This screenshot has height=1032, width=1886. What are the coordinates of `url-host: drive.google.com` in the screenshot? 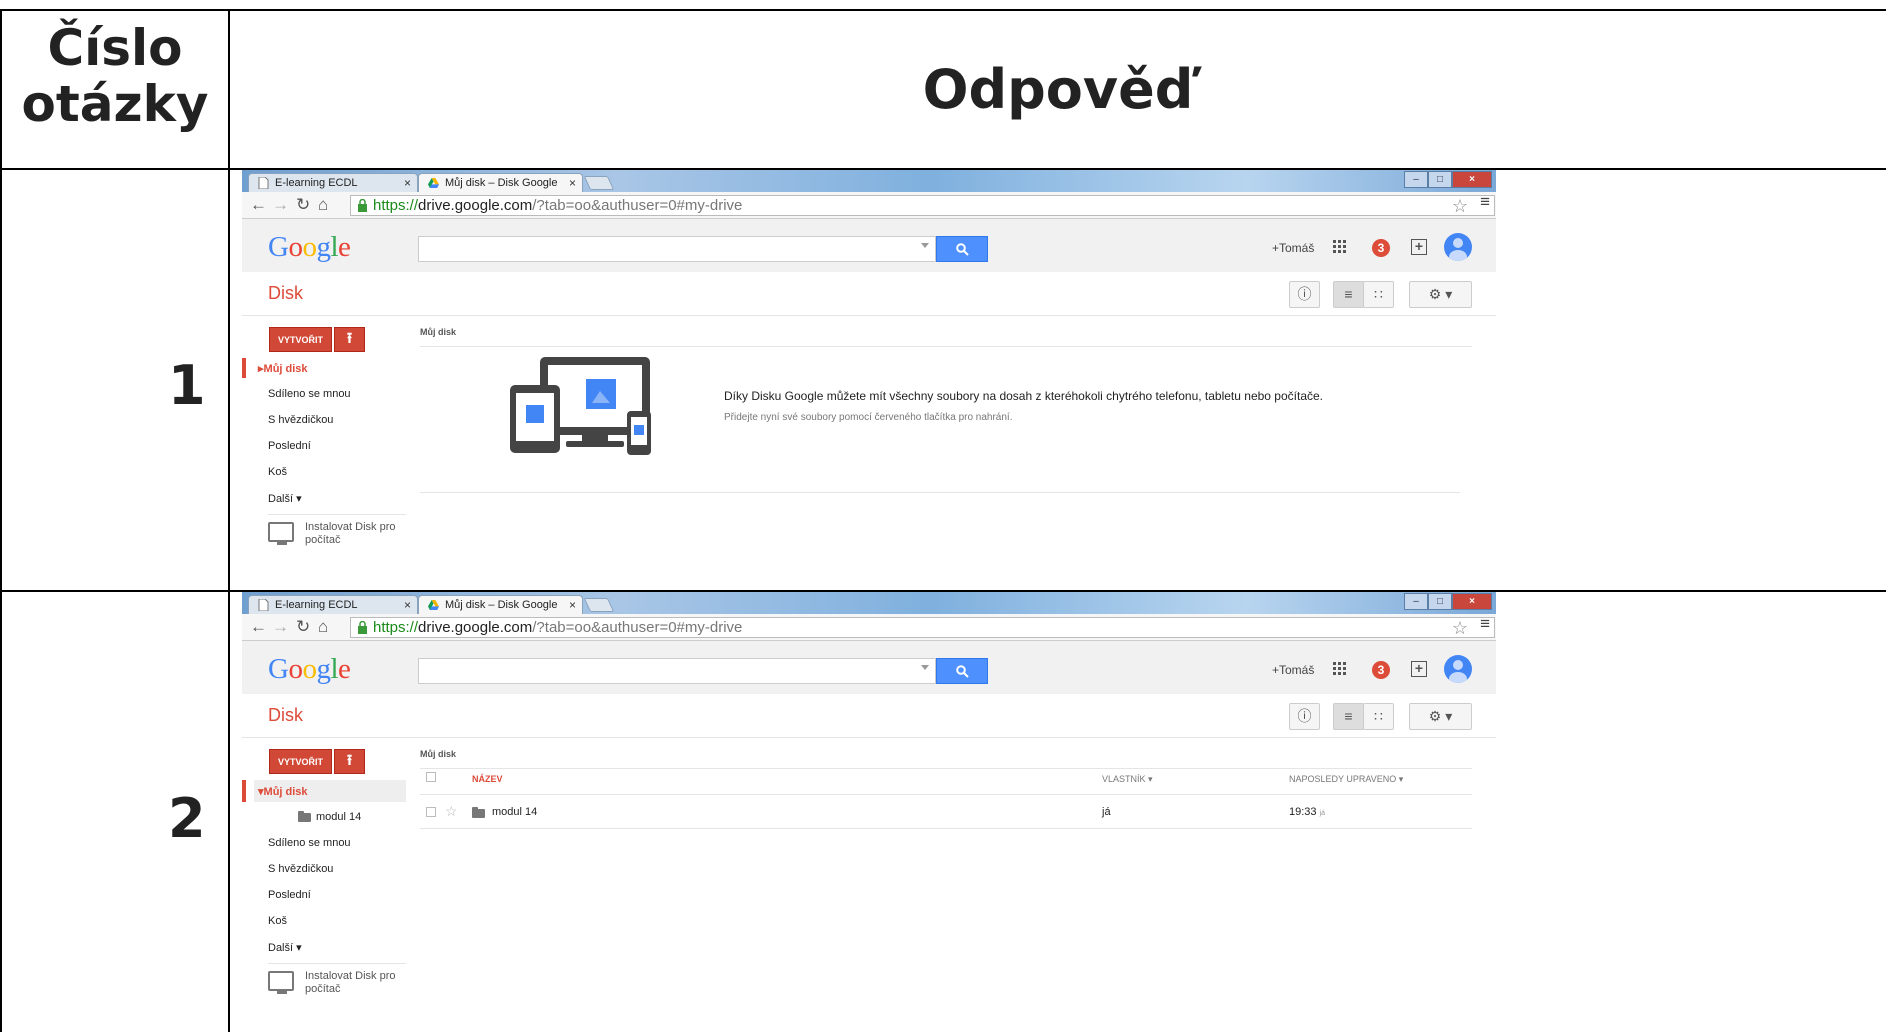 It's located at (475, 205).